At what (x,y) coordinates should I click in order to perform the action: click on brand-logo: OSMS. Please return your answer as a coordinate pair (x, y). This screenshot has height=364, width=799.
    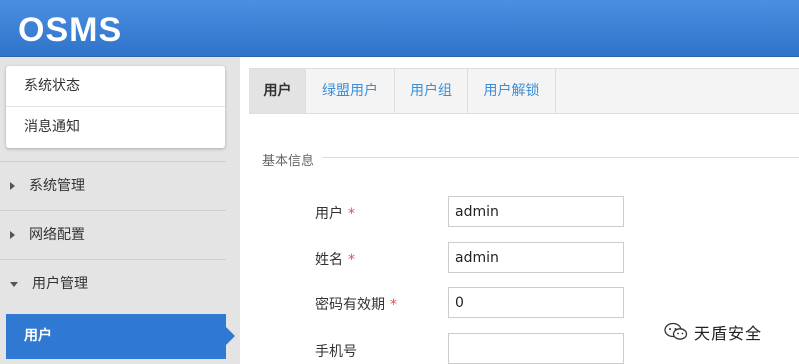
    Looking at the image, I should click on (70, 30).